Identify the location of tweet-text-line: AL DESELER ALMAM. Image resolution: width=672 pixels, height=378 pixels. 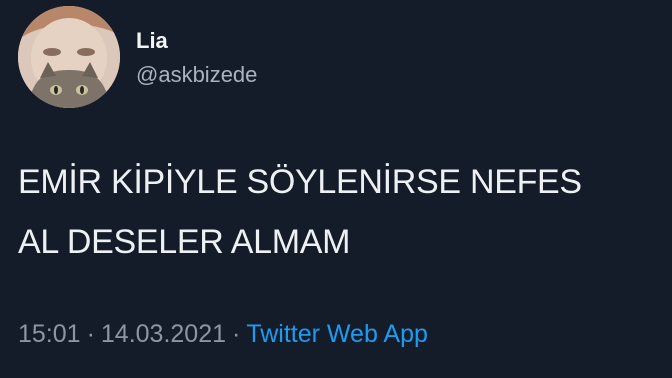
(184, 242).